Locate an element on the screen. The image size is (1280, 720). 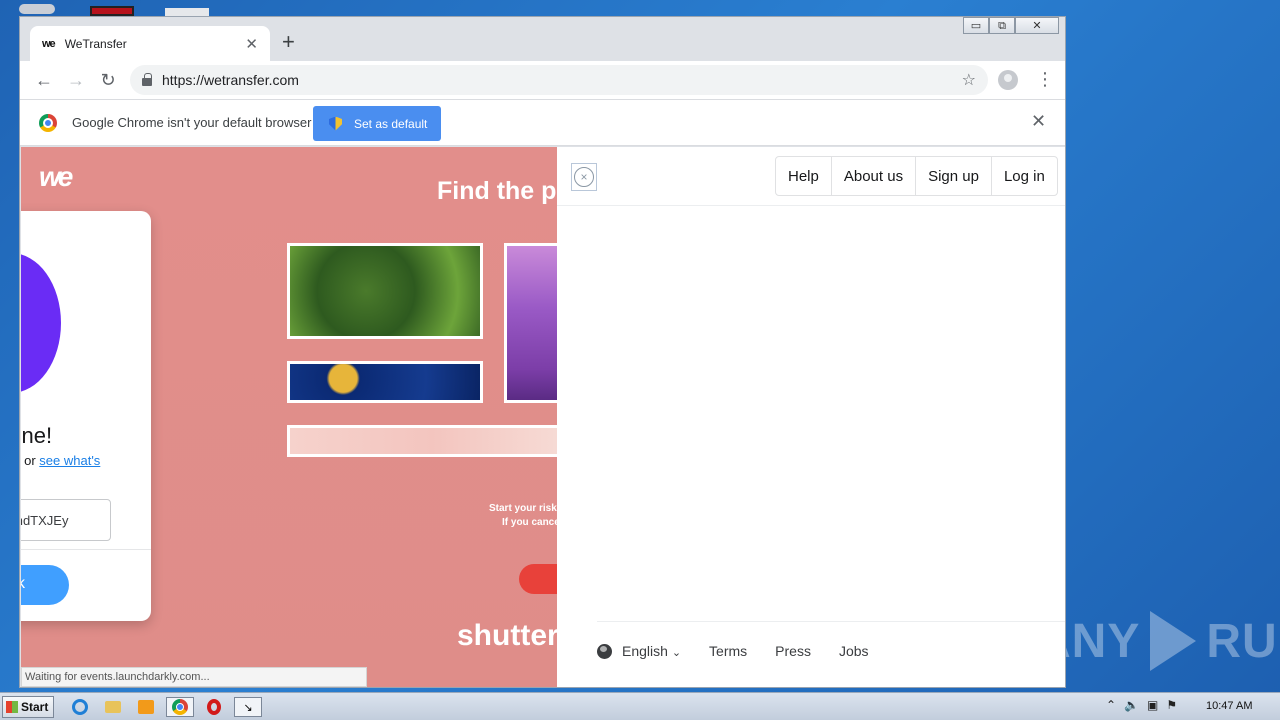
minimize-button: ▭ is located at coordinates (976, 25).